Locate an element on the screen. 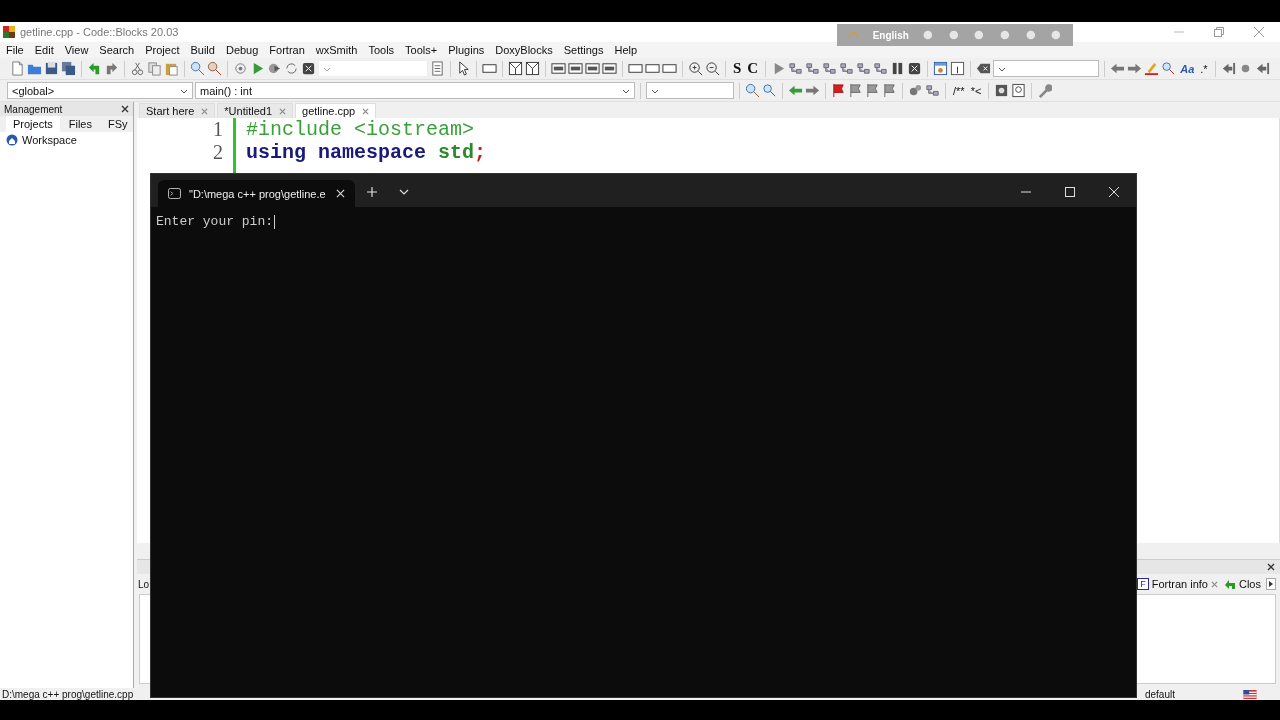  pointer-icon is located at coordinates (463, 68).